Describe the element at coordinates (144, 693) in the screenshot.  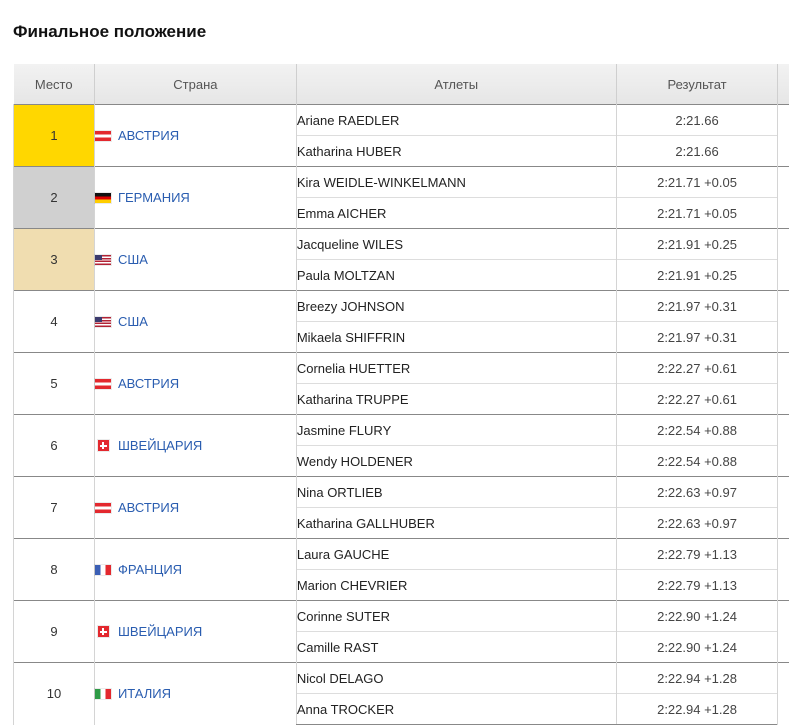
I see `country-link: ИТАЛИЯ` at that location.